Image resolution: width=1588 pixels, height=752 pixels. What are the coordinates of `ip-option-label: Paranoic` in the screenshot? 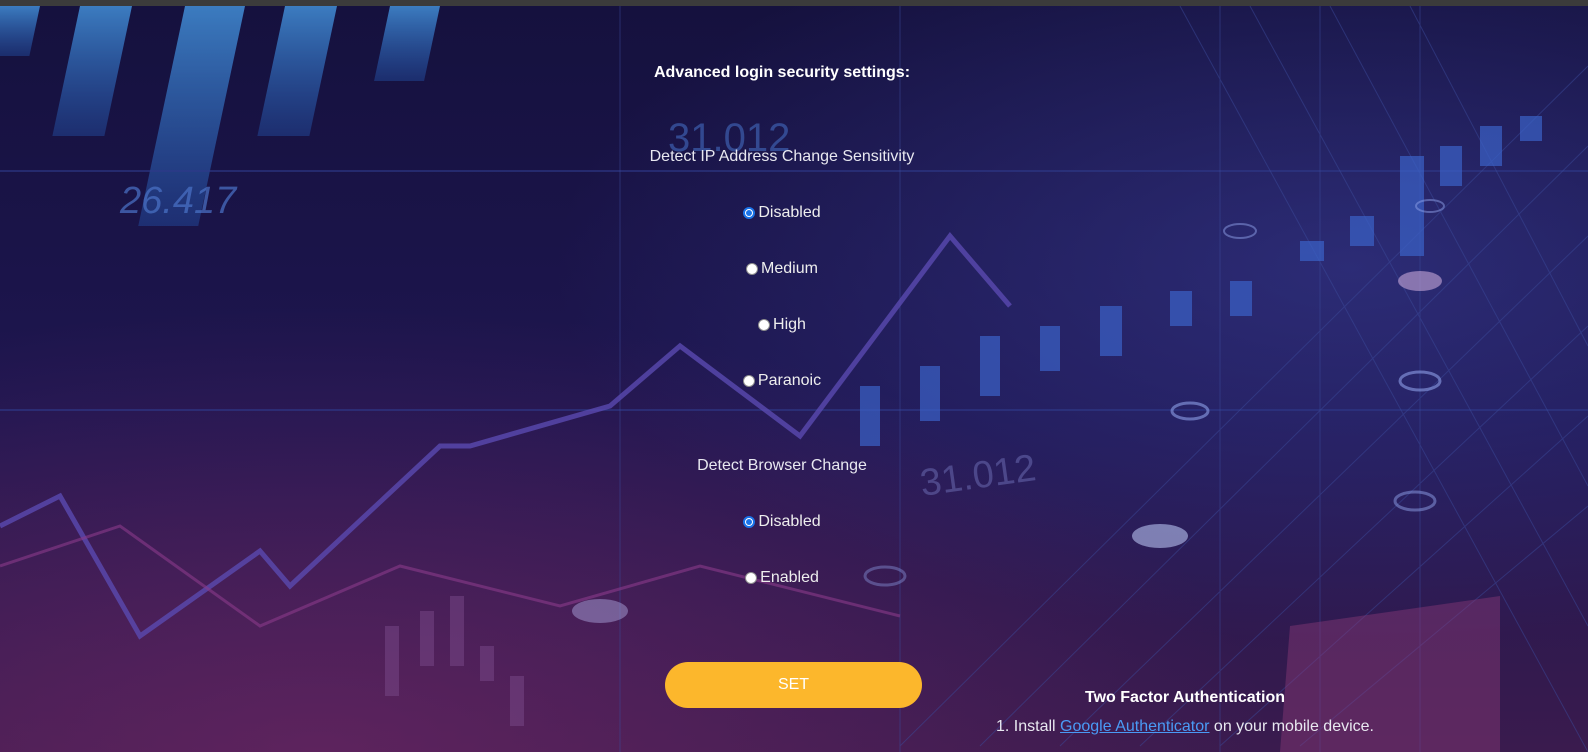 It's located at (789, 380).